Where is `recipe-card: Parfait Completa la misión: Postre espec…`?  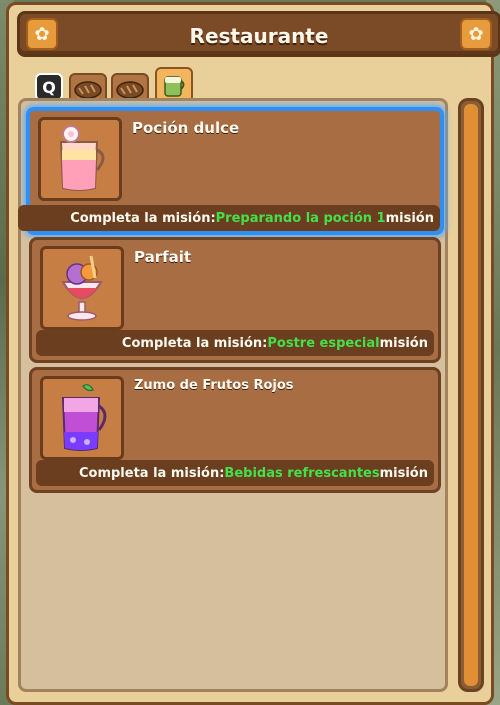
recipe-card: Parfait Completa la misión: Postre espec… is located at coordinates (235, 300).